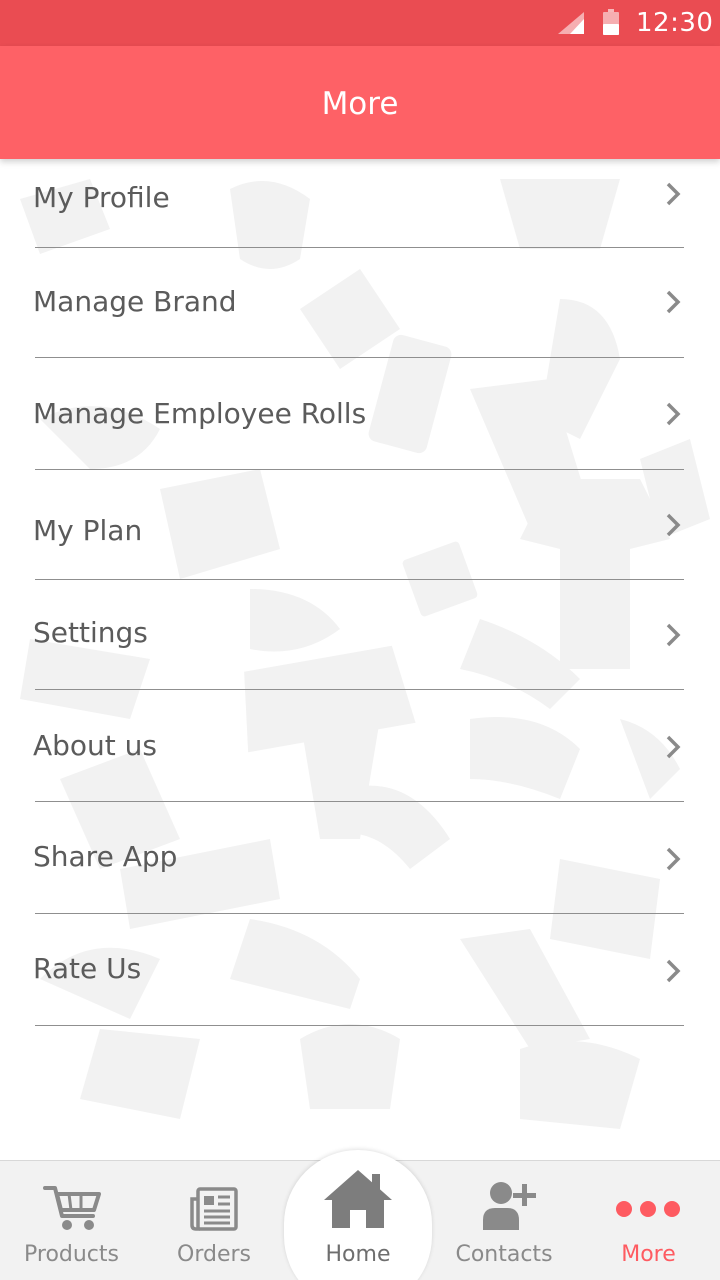 Image resolution: width=720 pixels, height=1280 pixels. What do you see at coordinates (214, 1209) in the screenshot?
I see `newspaper-icon` at bounding box center [214, 1209].